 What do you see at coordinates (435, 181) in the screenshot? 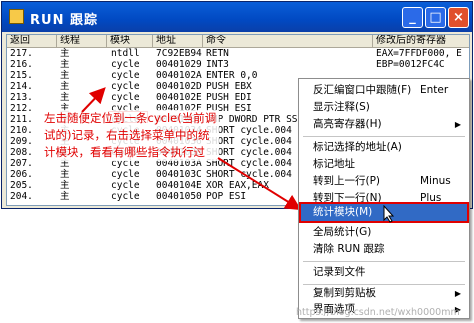
I see `shortcut-minus: Minus` at bounding box center [435, 181].